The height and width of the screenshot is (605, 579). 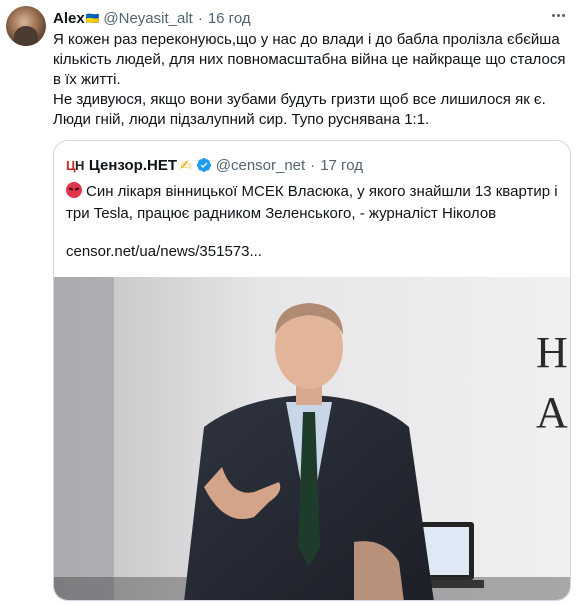 What do you see at coordinates (133, 165) in the screenshot?
I see `quoted-author-name: Цензор.НЕТ` at bounding box center [133, 165].